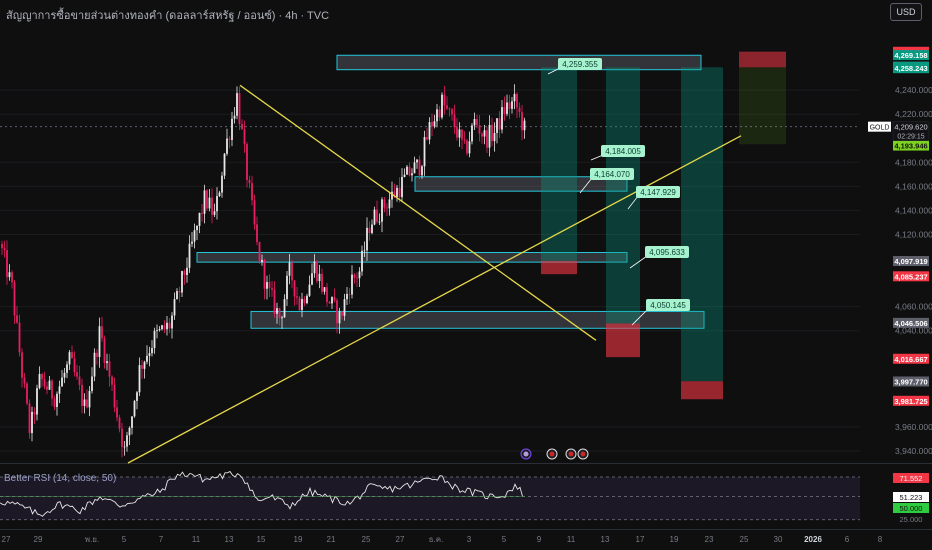 Image resolution: width=932 pixels, height=550 pixels. What do you see at coordinates (910, 68) in the screenshot?
I see `price-tag-label: 4,258.243` at bounding box center [910, 68].